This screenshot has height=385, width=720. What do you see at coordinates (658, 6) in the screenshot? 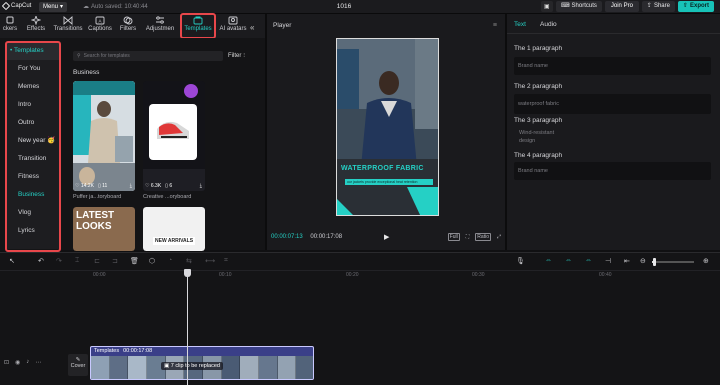
I see `share-button: ⇪ Share` at bounding box center [658, 6].